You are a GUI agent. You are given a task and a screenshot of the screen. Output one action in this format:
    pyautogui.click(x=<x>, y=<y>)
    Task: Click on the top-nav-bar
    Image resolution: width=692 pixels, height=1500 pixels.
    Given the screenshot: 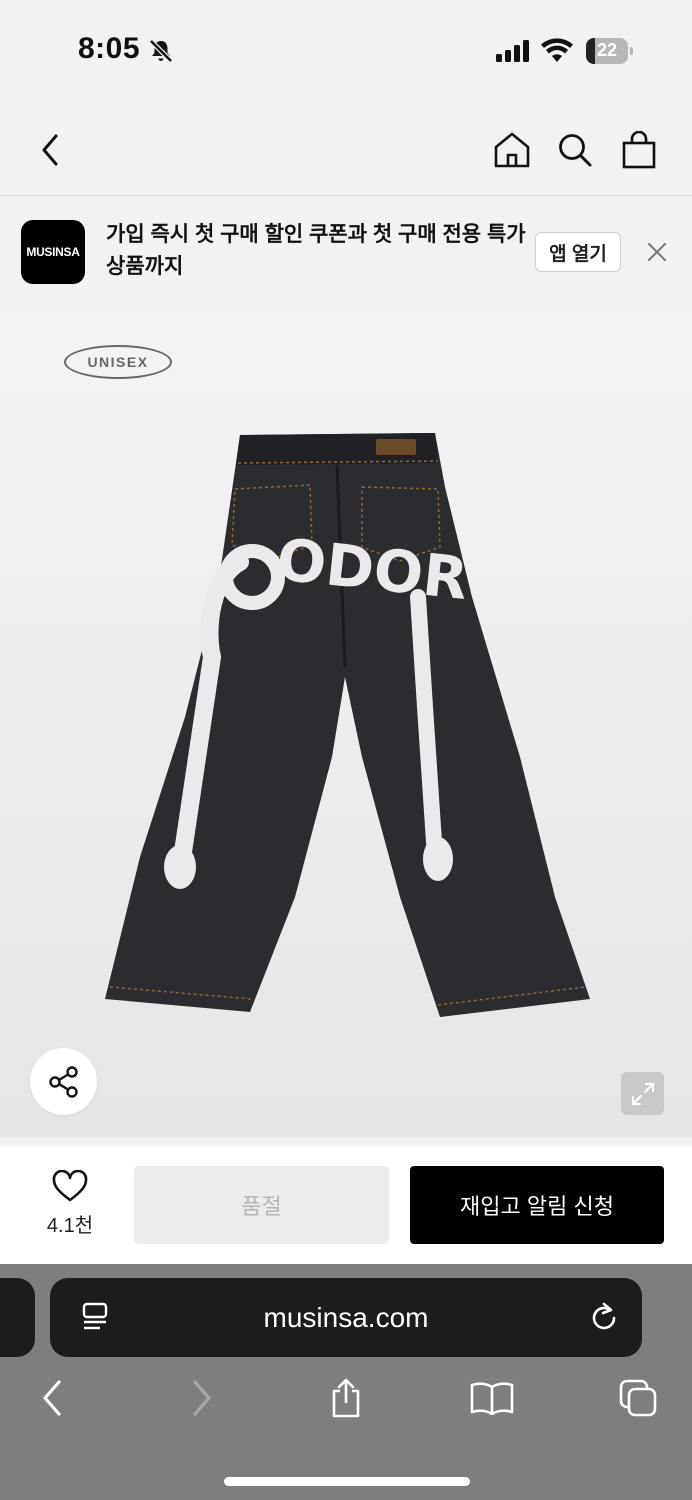 What is the action you would take?
    pyautogui.click(x=346, y=148)
    